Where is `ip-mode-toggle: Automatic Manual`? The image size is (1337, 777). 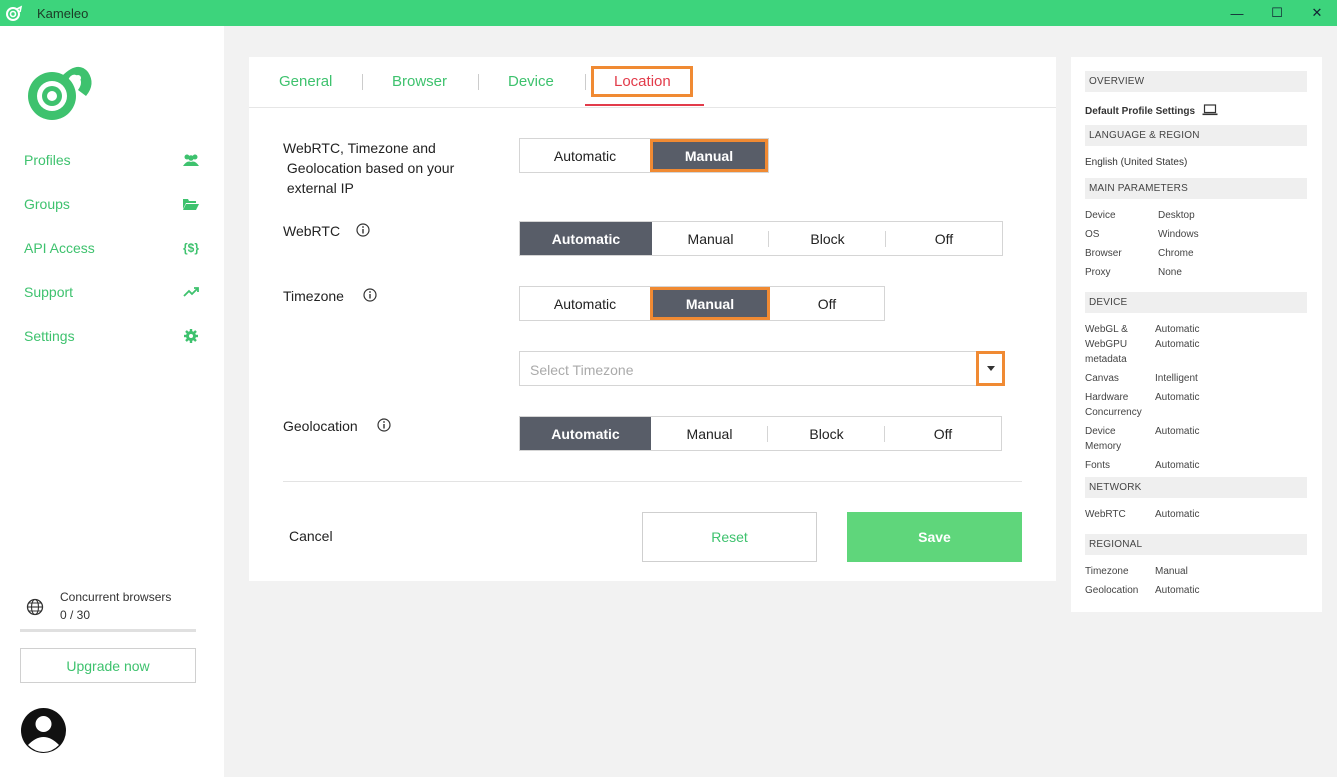
ip-mode-toggle: Automatic Manual is located at coordinates (644, 155).